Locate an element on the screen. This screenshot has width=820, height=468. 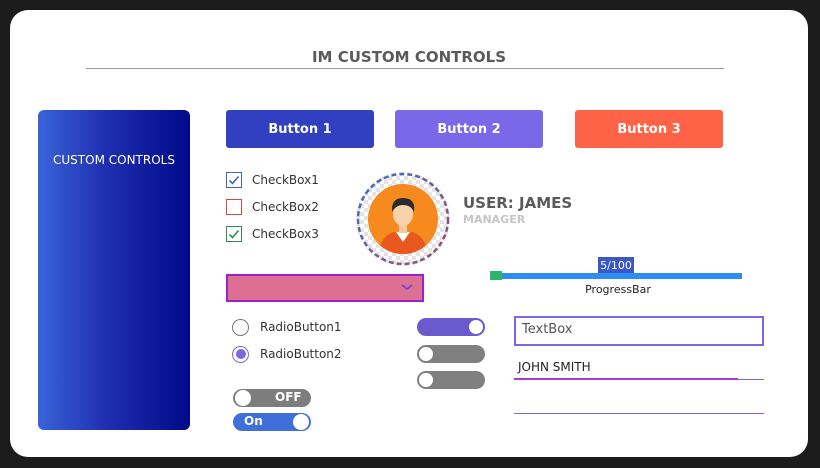
checkbox-1-box is located at coordinates (234, 180).